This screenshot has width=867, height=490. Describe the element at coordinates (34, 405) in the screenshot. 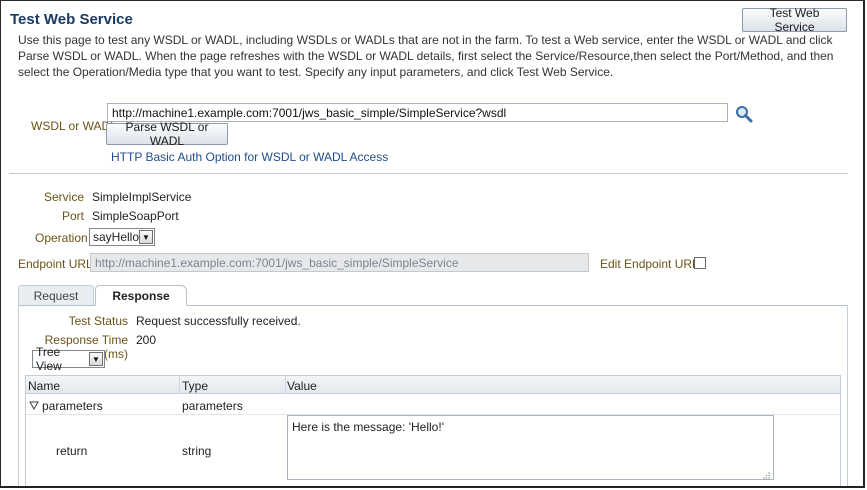

I see `triangle-down-icon` at that location.